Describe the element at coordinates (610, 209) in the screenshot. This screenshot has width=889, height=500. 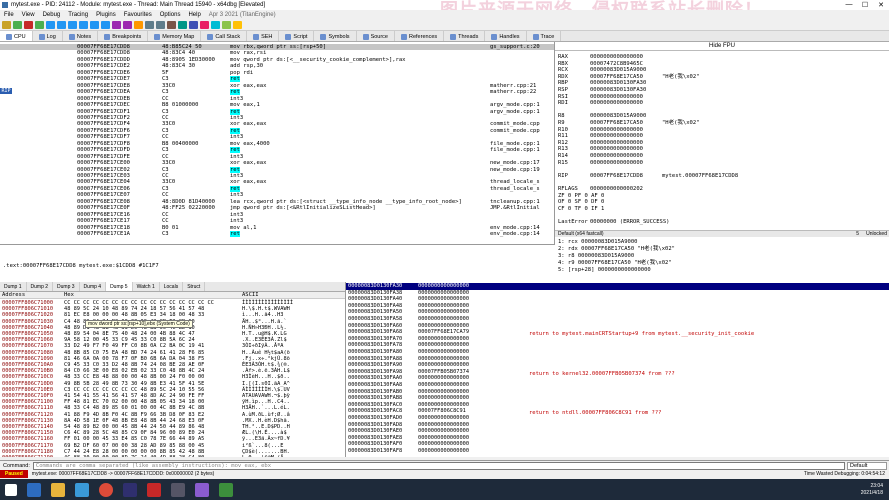
I see `register-row: CF 0 TF 0 IF 1` at that location.